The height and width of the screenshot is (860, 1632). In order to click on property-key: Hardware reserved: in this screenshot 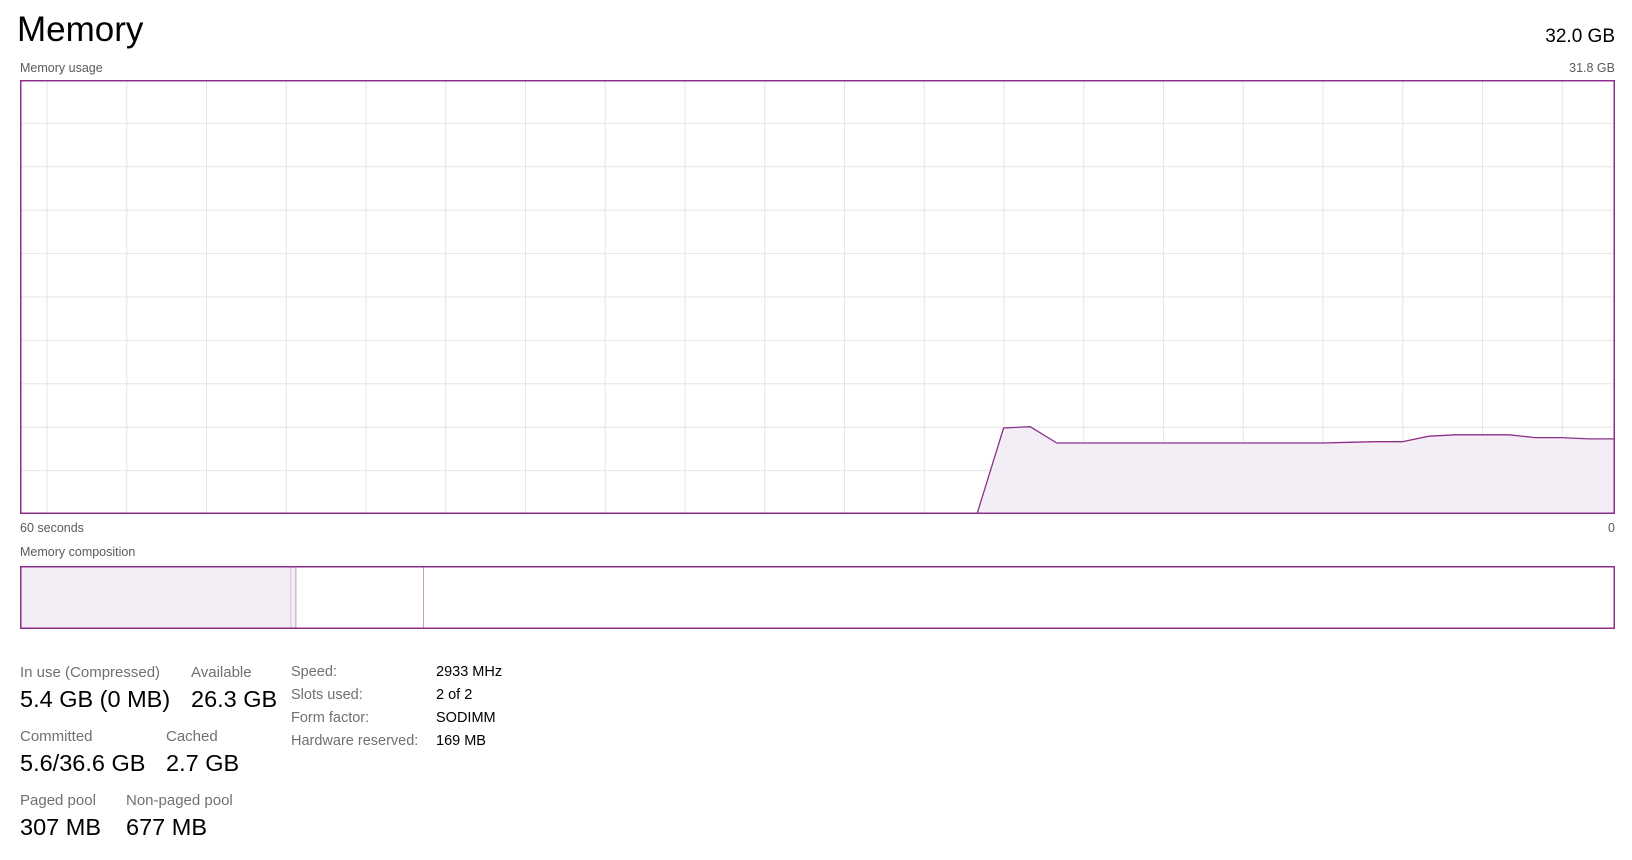, I will do `click(355, 741)`.